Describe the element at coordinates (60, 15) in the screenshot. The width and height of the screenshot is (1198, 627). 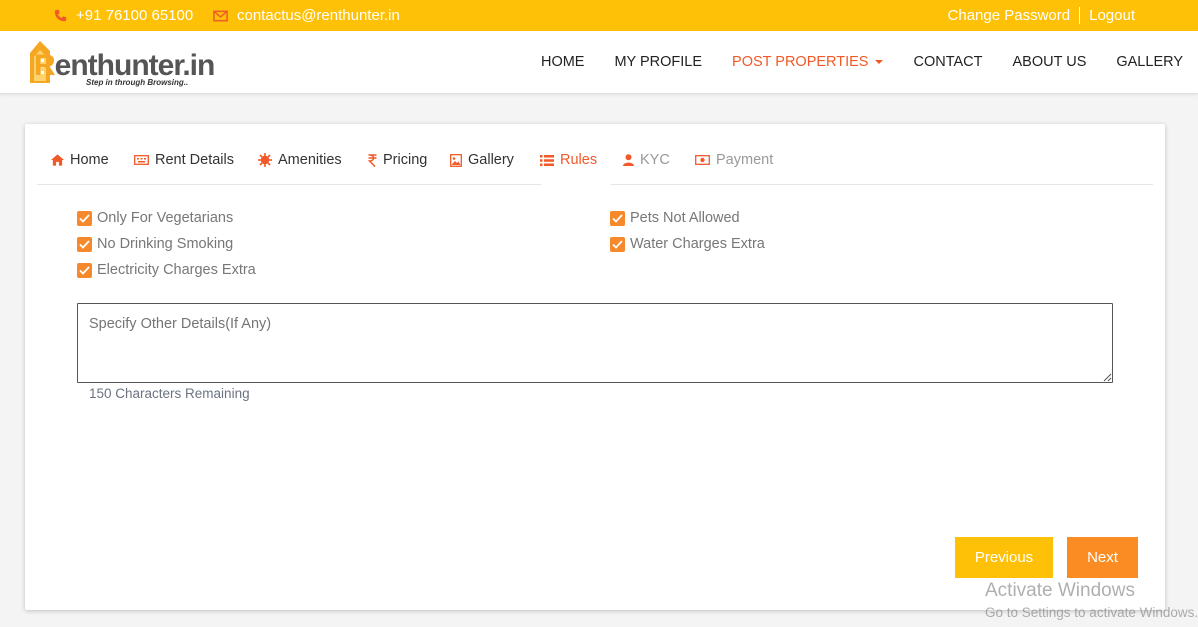
I see `phone-icon` at that location.